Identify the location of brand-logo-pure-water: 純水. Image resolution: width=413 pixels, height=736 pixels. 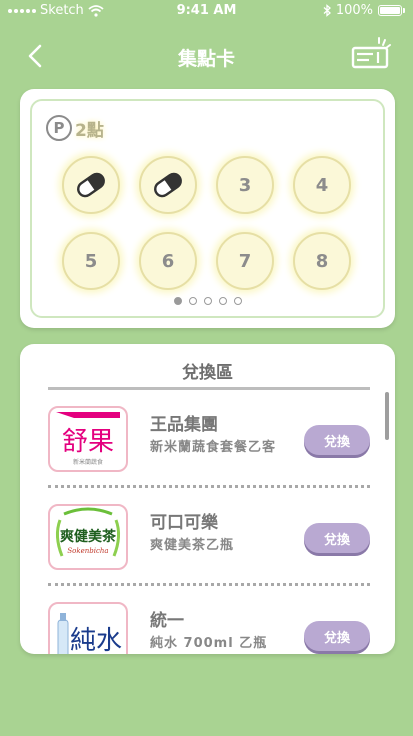
(88, 628).